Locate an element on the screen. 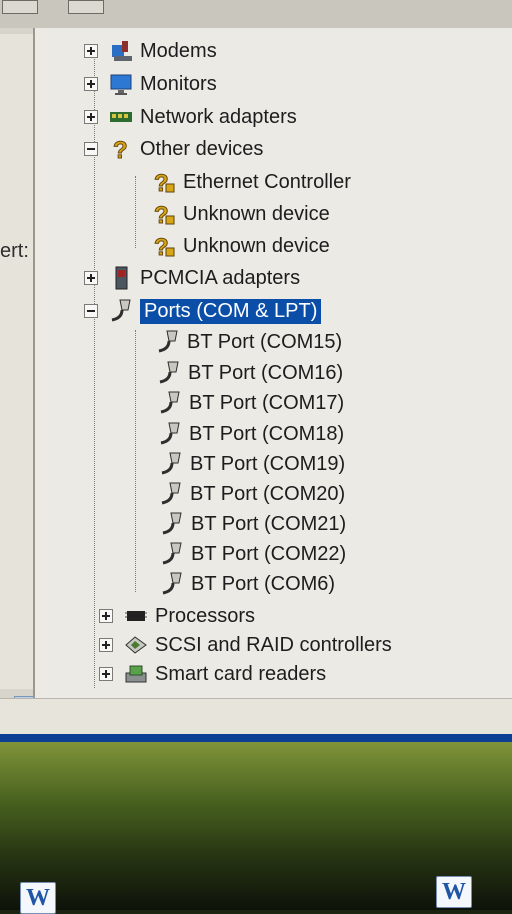 The image size is (512, 914). tree-item-label: BT Port (COM20) is located at coordinates (268, 493).